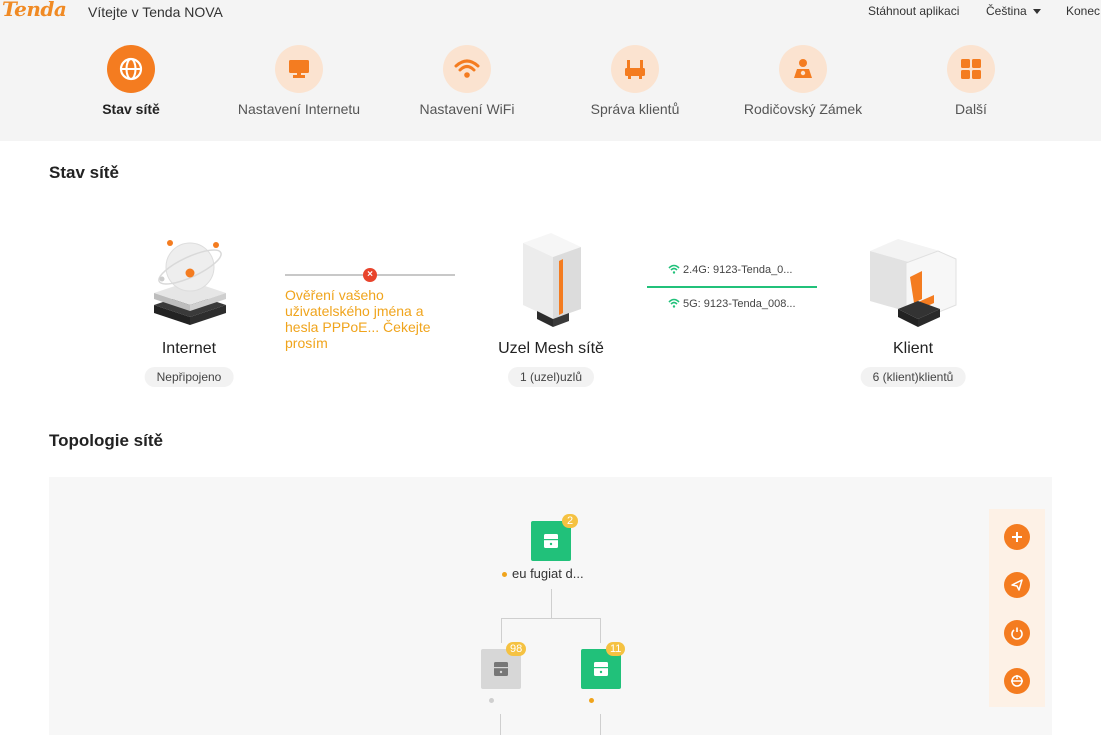 The width and height of the screenshot is (1101, 735). Describe the element at coordinates (550, 280) in the screenshot. I see `mesh-node-icon` at that location.